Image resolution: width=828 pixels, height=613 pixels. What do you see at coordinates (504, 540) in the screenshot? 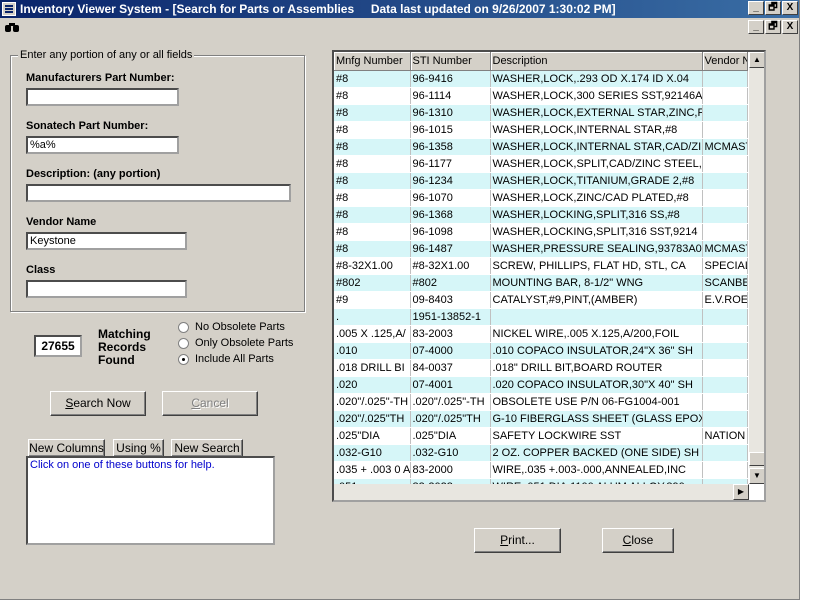
I see `print-mnemonic: P` at bounding box center [504, 540].